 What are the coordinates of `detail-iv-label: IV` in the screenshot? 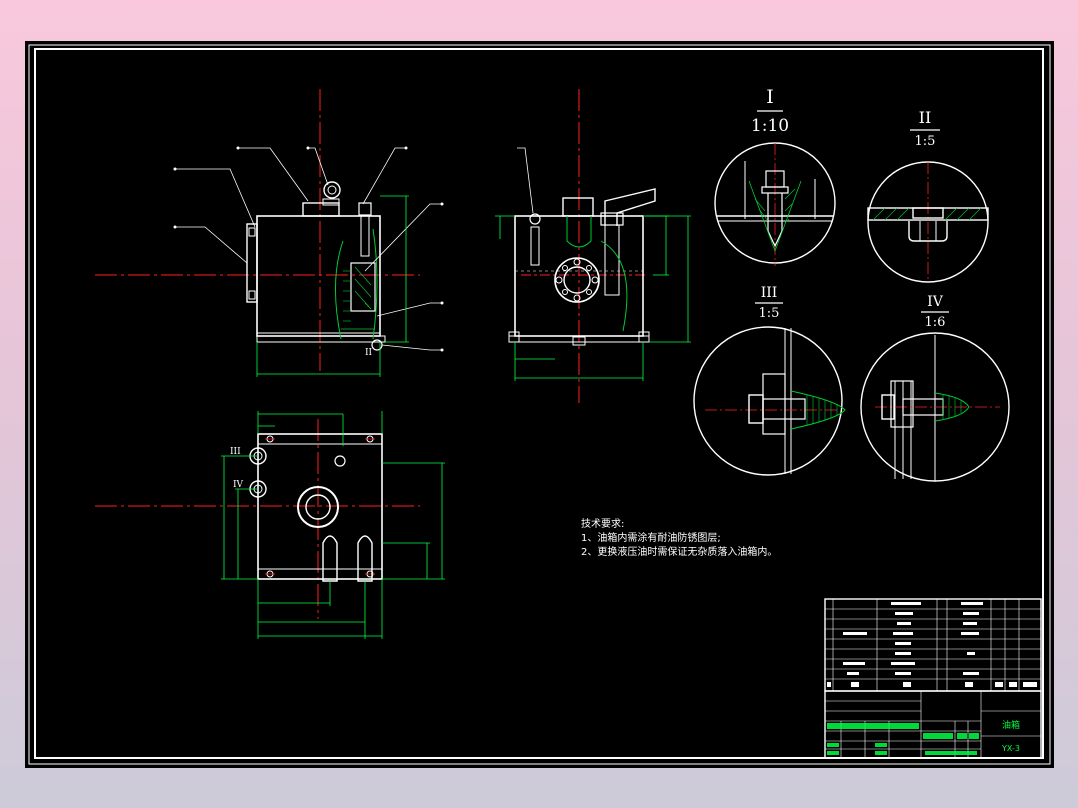 It's located at (935, 302).